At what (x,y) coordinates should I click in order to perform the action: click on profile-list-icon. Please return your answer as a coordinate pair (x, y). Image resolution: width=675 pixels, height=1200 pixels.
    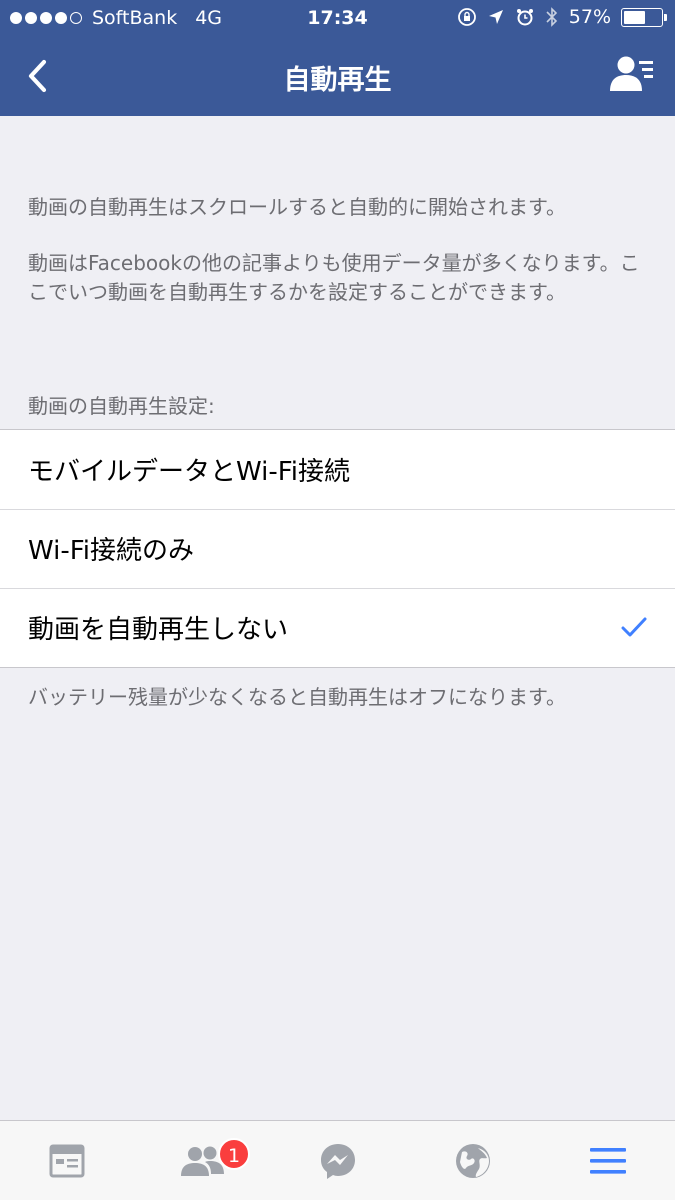
    Looking at the image, I should click on (632, 74).